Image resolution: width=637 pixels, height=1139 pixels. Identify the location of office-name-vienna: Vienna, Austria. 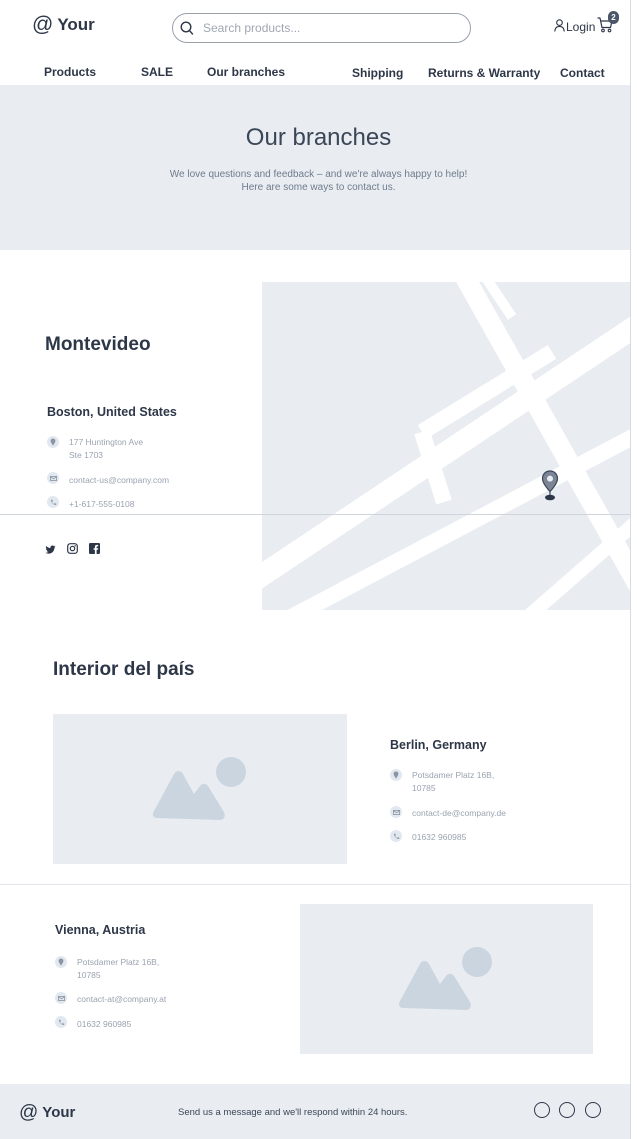
(100, 930).